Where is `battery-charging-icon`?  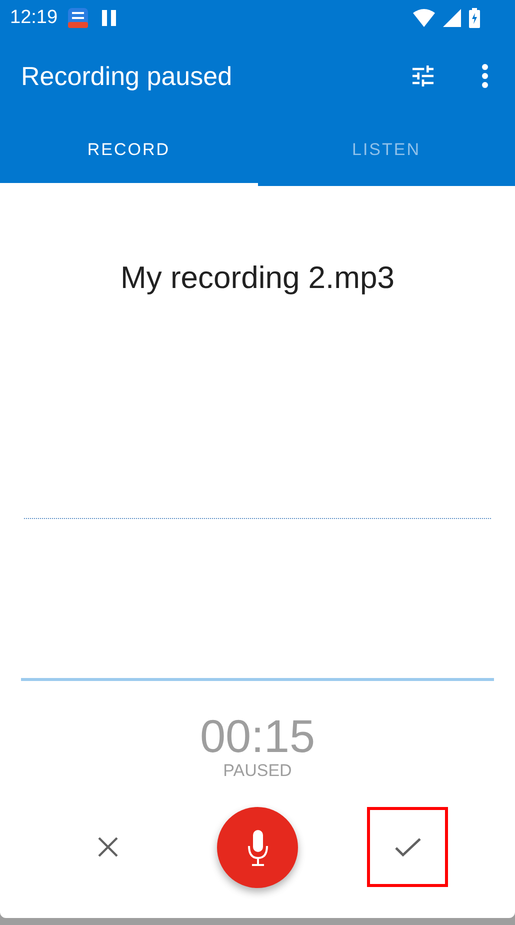
battery-charging-icon is located at coordinates (474, 18).